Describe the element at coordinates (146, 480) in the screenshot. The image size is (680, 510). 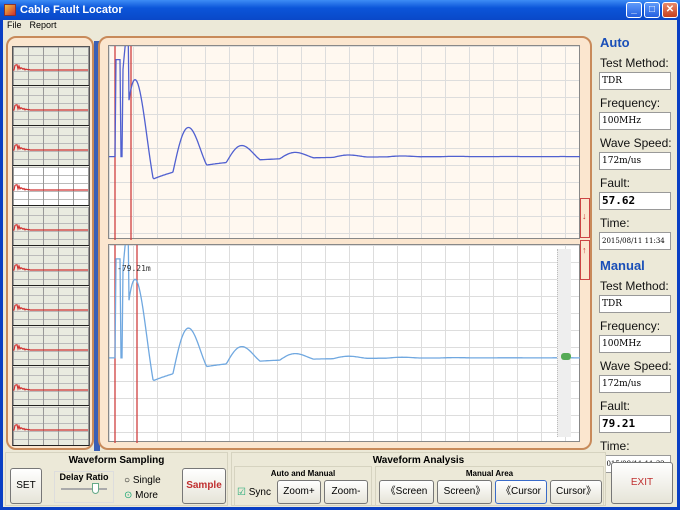
I see `single-label: Single` at that location.